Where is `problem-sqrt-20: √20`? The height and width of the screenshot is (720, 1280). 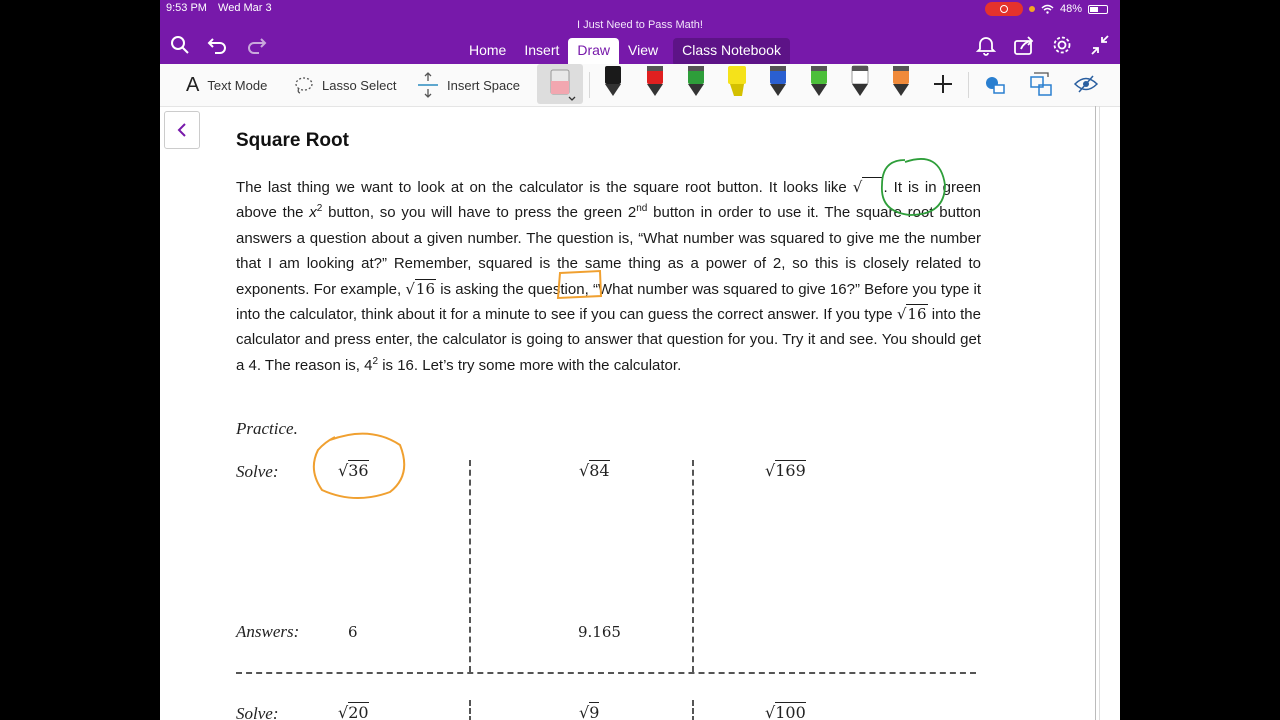
problem-sqrt-20: √20 is located at coordinates (353, 711).